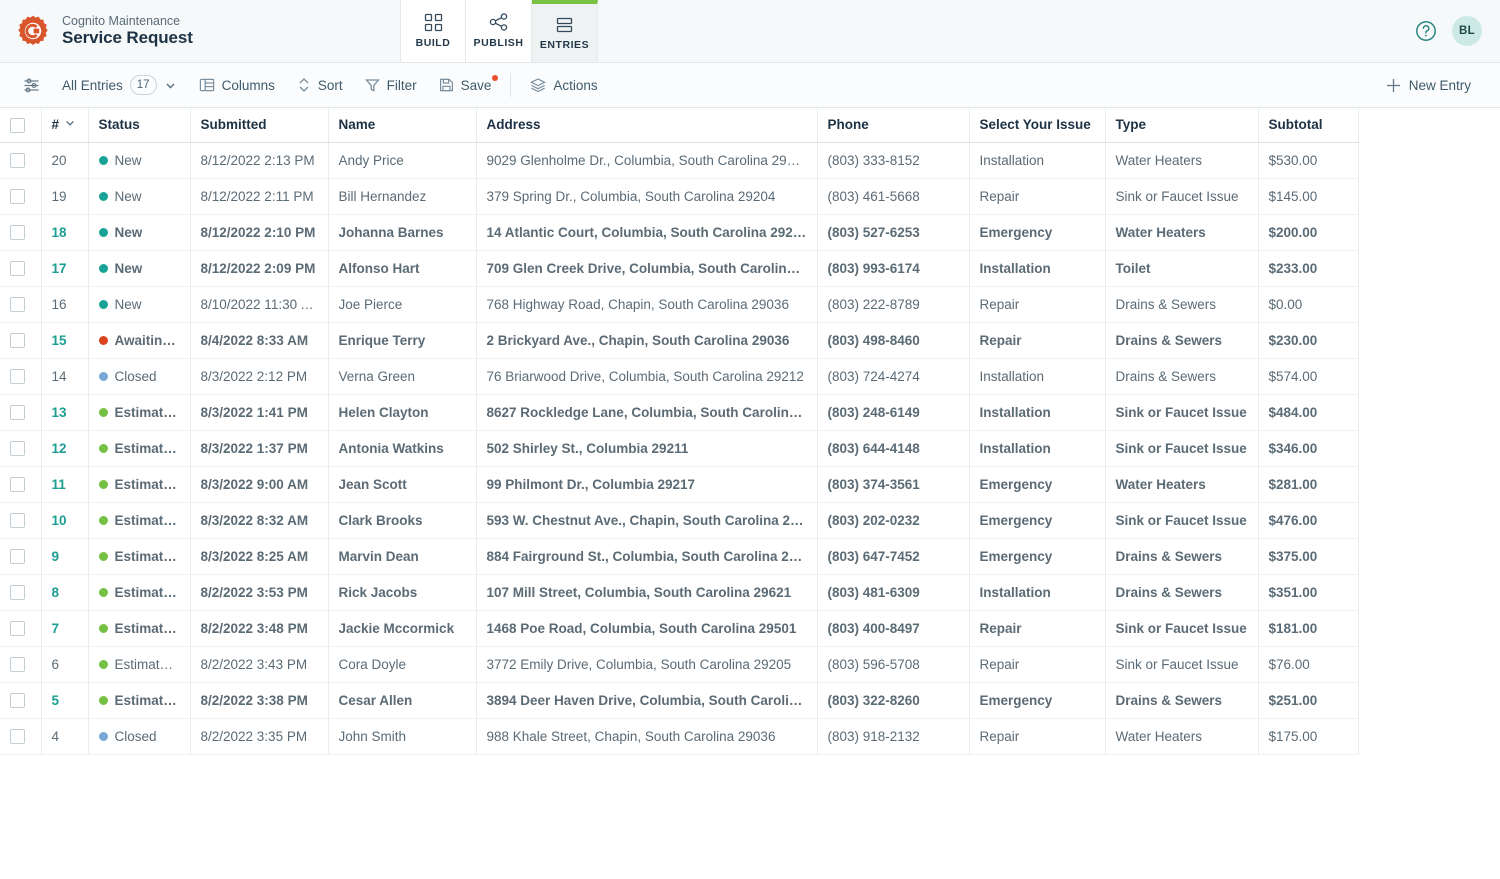  What do you see at coordinates (565, 31) in the screenshot?
I see `tab-entries: ENTRIES` at bounding box center [565, 31].